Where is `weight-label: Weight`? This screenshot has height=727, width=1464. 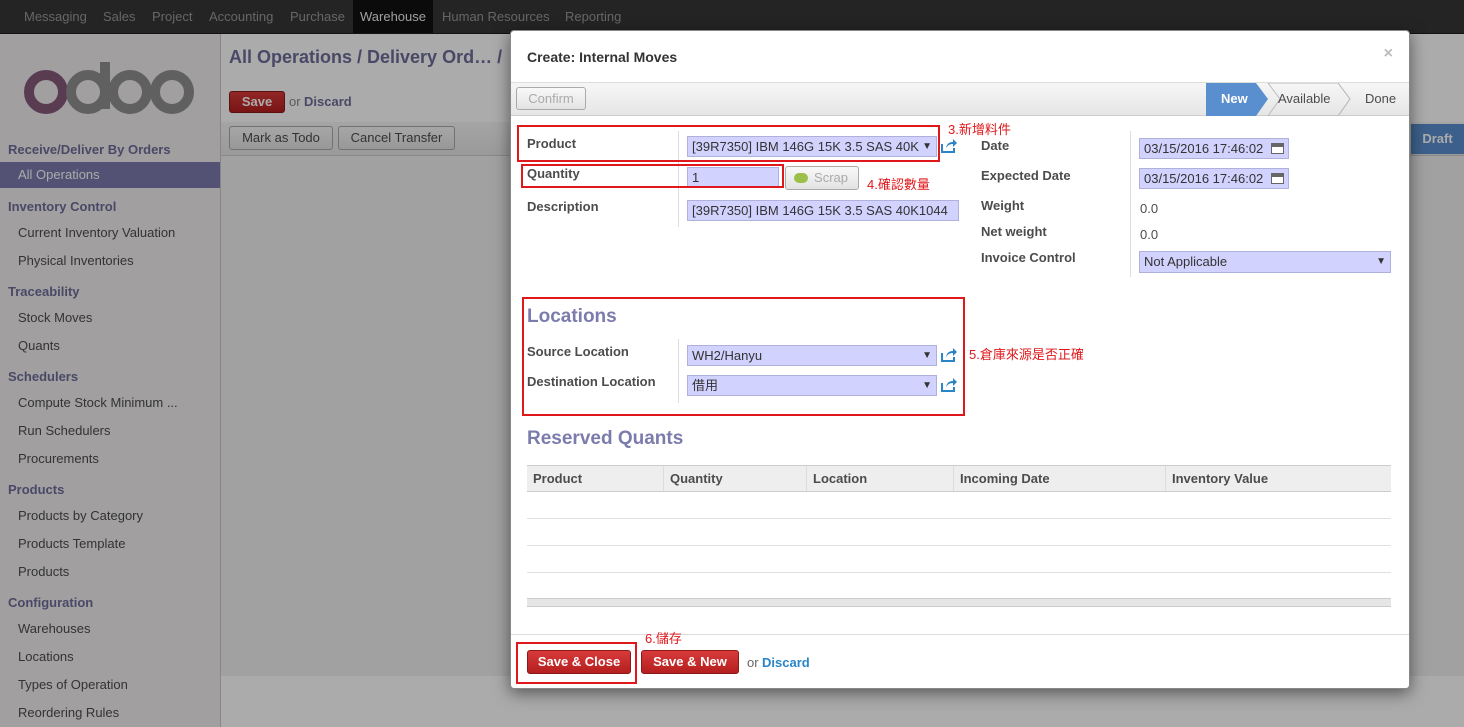
weight-label: Weight is located at coordinates (1003, 205).